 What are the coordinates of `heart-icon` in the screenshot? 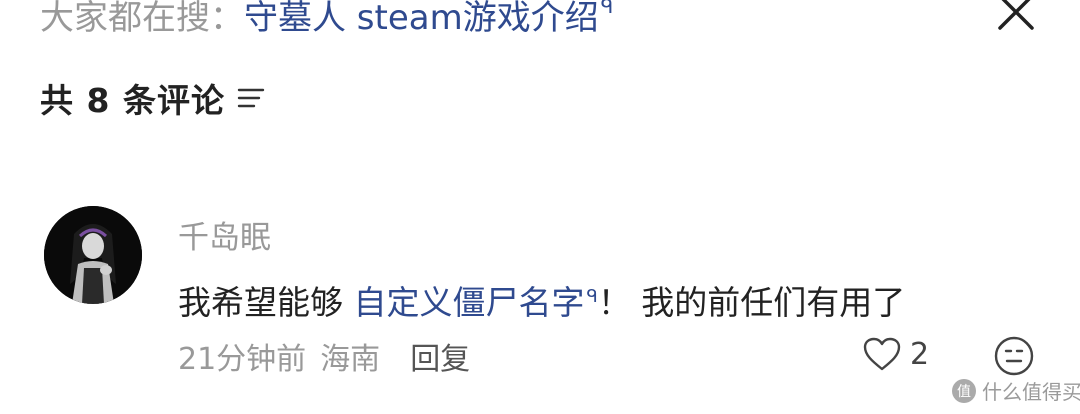 It's located at (882, 354).